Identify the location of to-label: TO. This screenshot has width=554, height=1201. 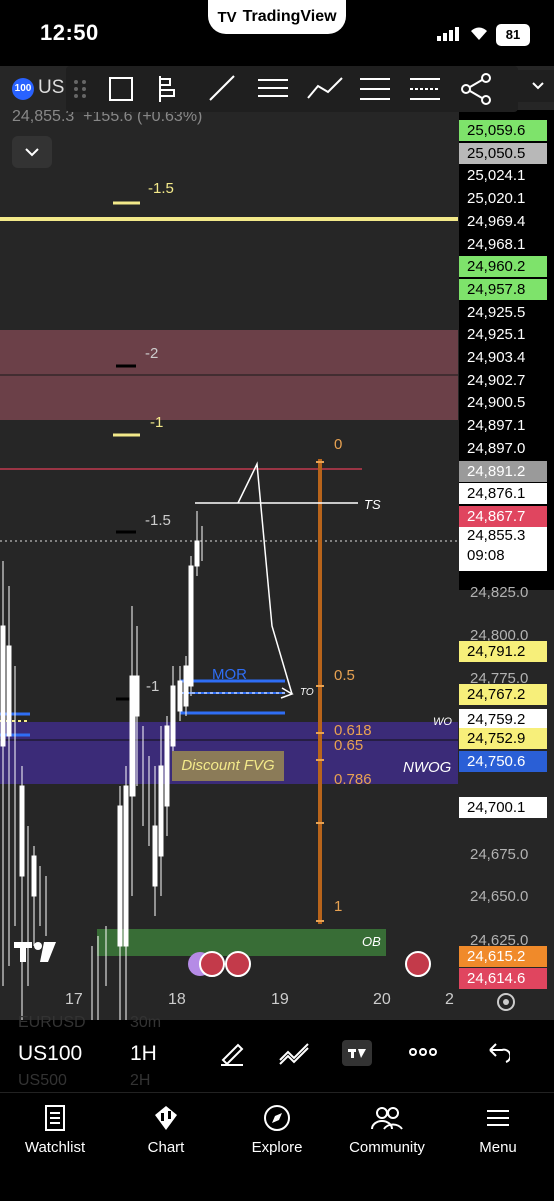
(307, 692).